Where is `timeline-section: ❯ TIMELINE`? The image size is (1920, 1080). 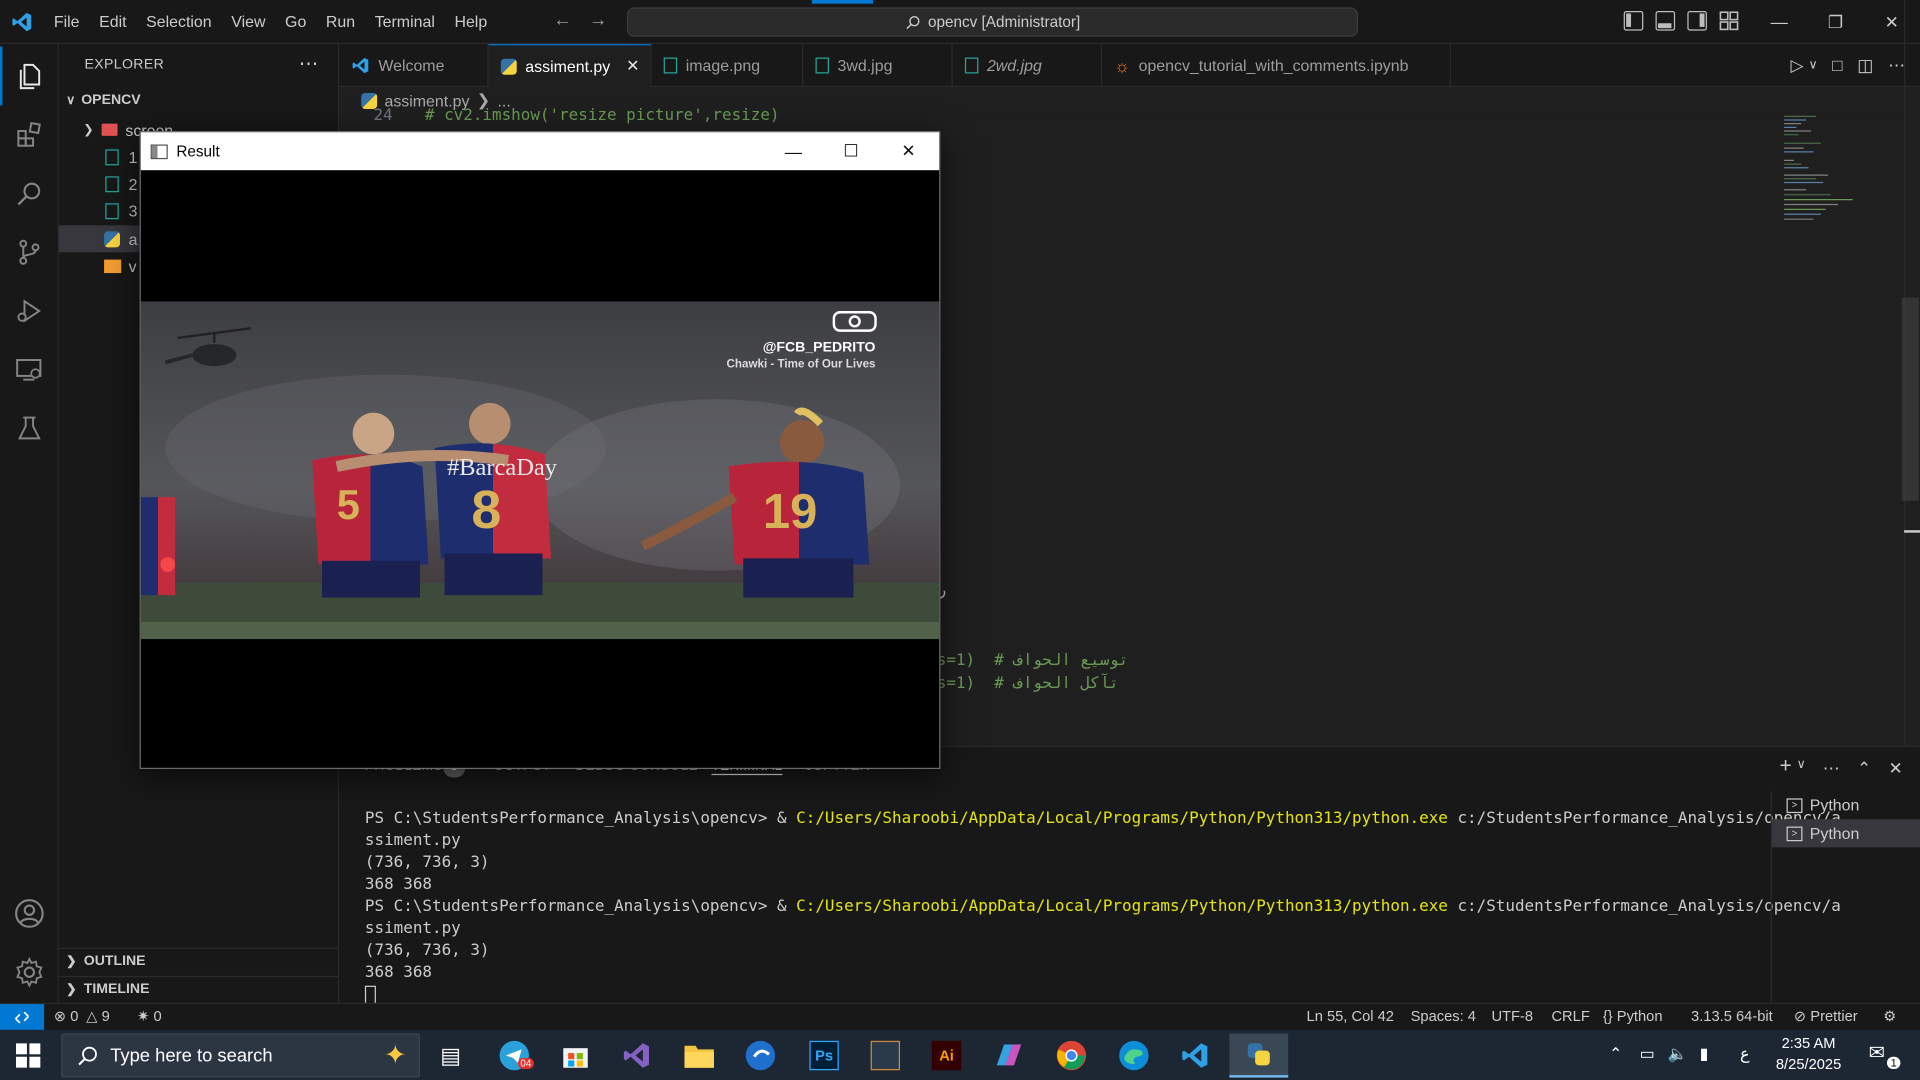 timeline-section: ❯ TIMELINE is located at coordinates (107, 989).